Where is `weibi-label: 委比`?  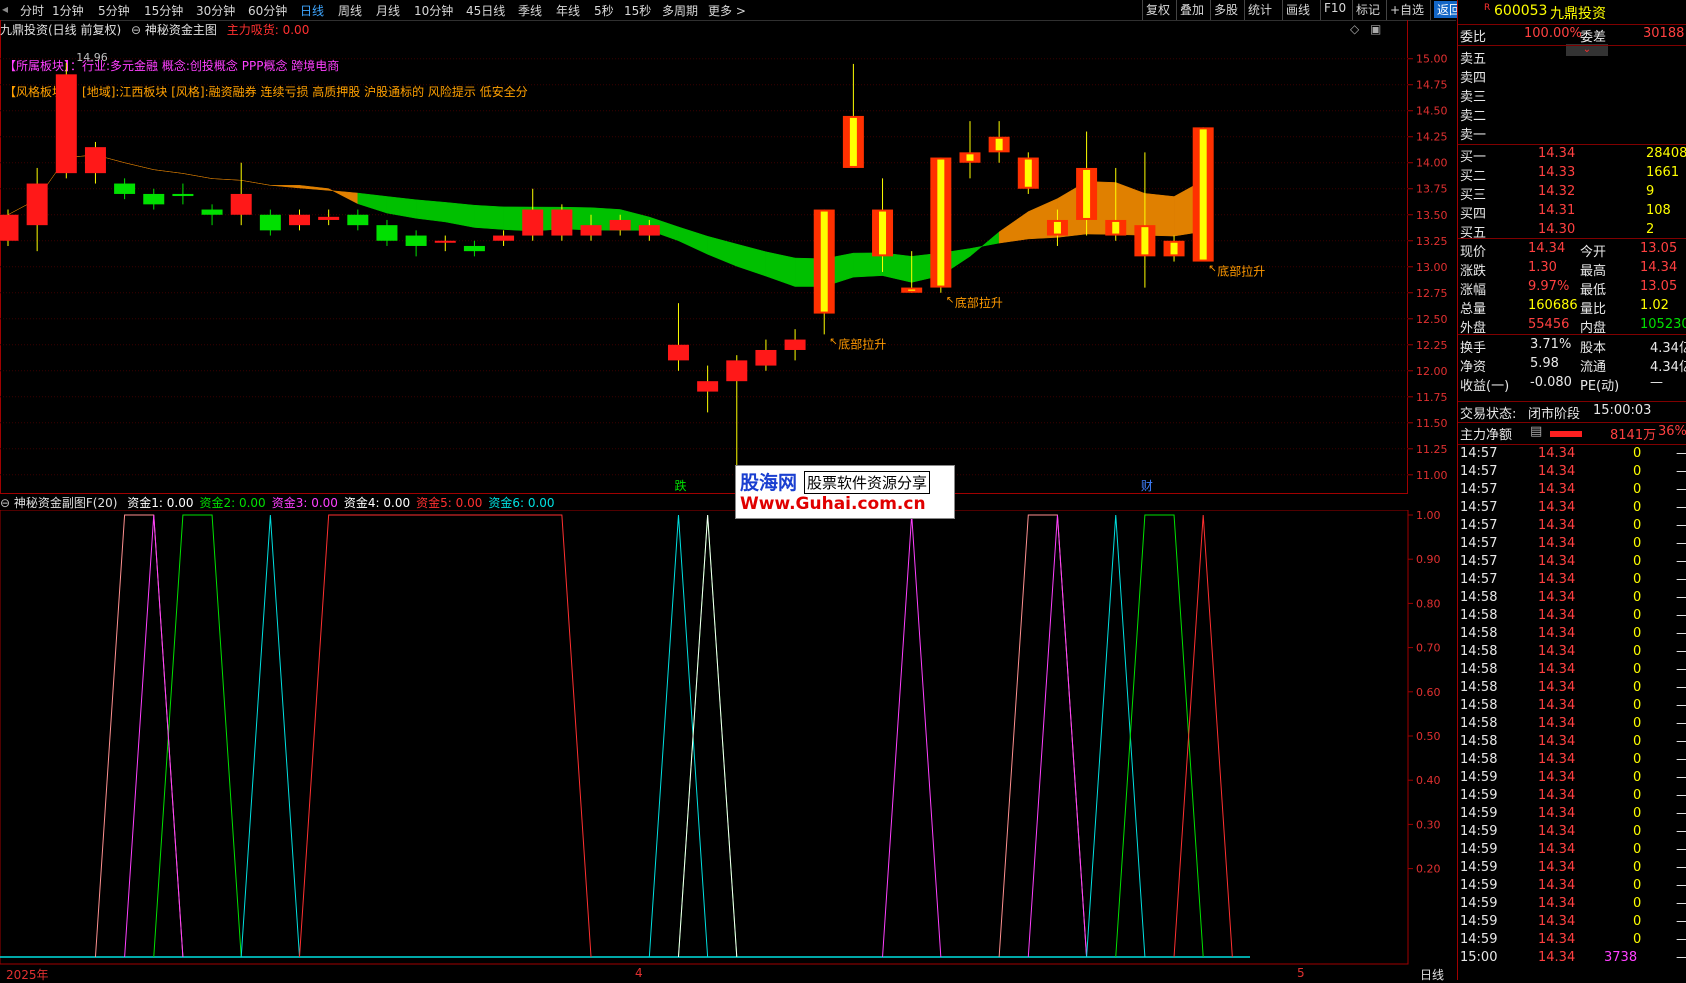
weibi-label: 委比 is located at coordinates (1473, 37).